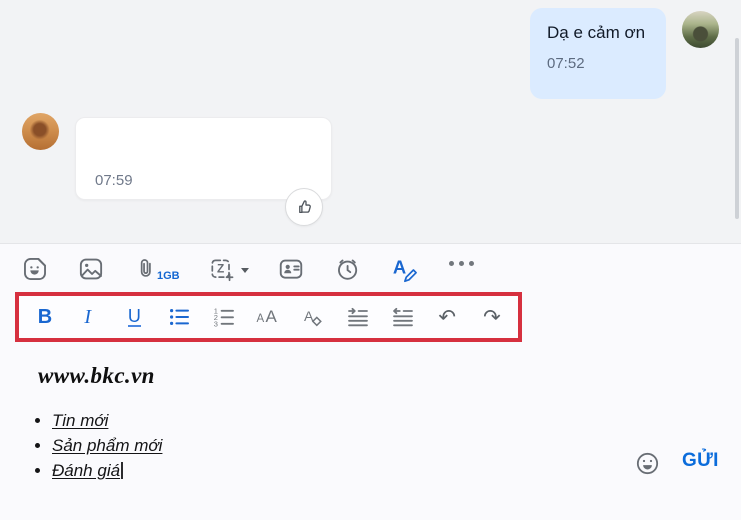 This screenshot has width=741, height=520. What do you see at coordinates (156, 269) in the screenshot?
I see `attach-file-button: 1GB` at bounding box center [156, 269].